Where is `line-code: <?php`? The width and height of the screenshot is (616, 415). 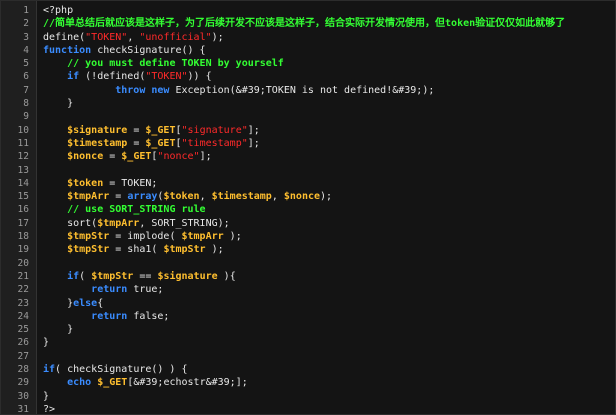
line-code: <?php is located at coordinates (58, 10).